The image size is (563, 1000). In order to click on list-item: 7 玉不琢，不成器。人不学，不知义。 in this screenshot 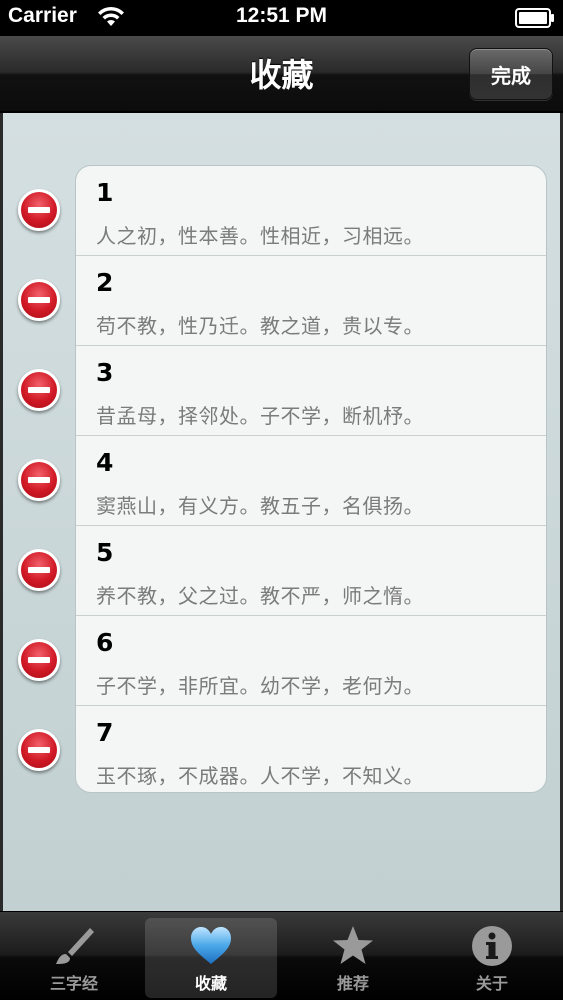, I will do `click(311, 751)`.